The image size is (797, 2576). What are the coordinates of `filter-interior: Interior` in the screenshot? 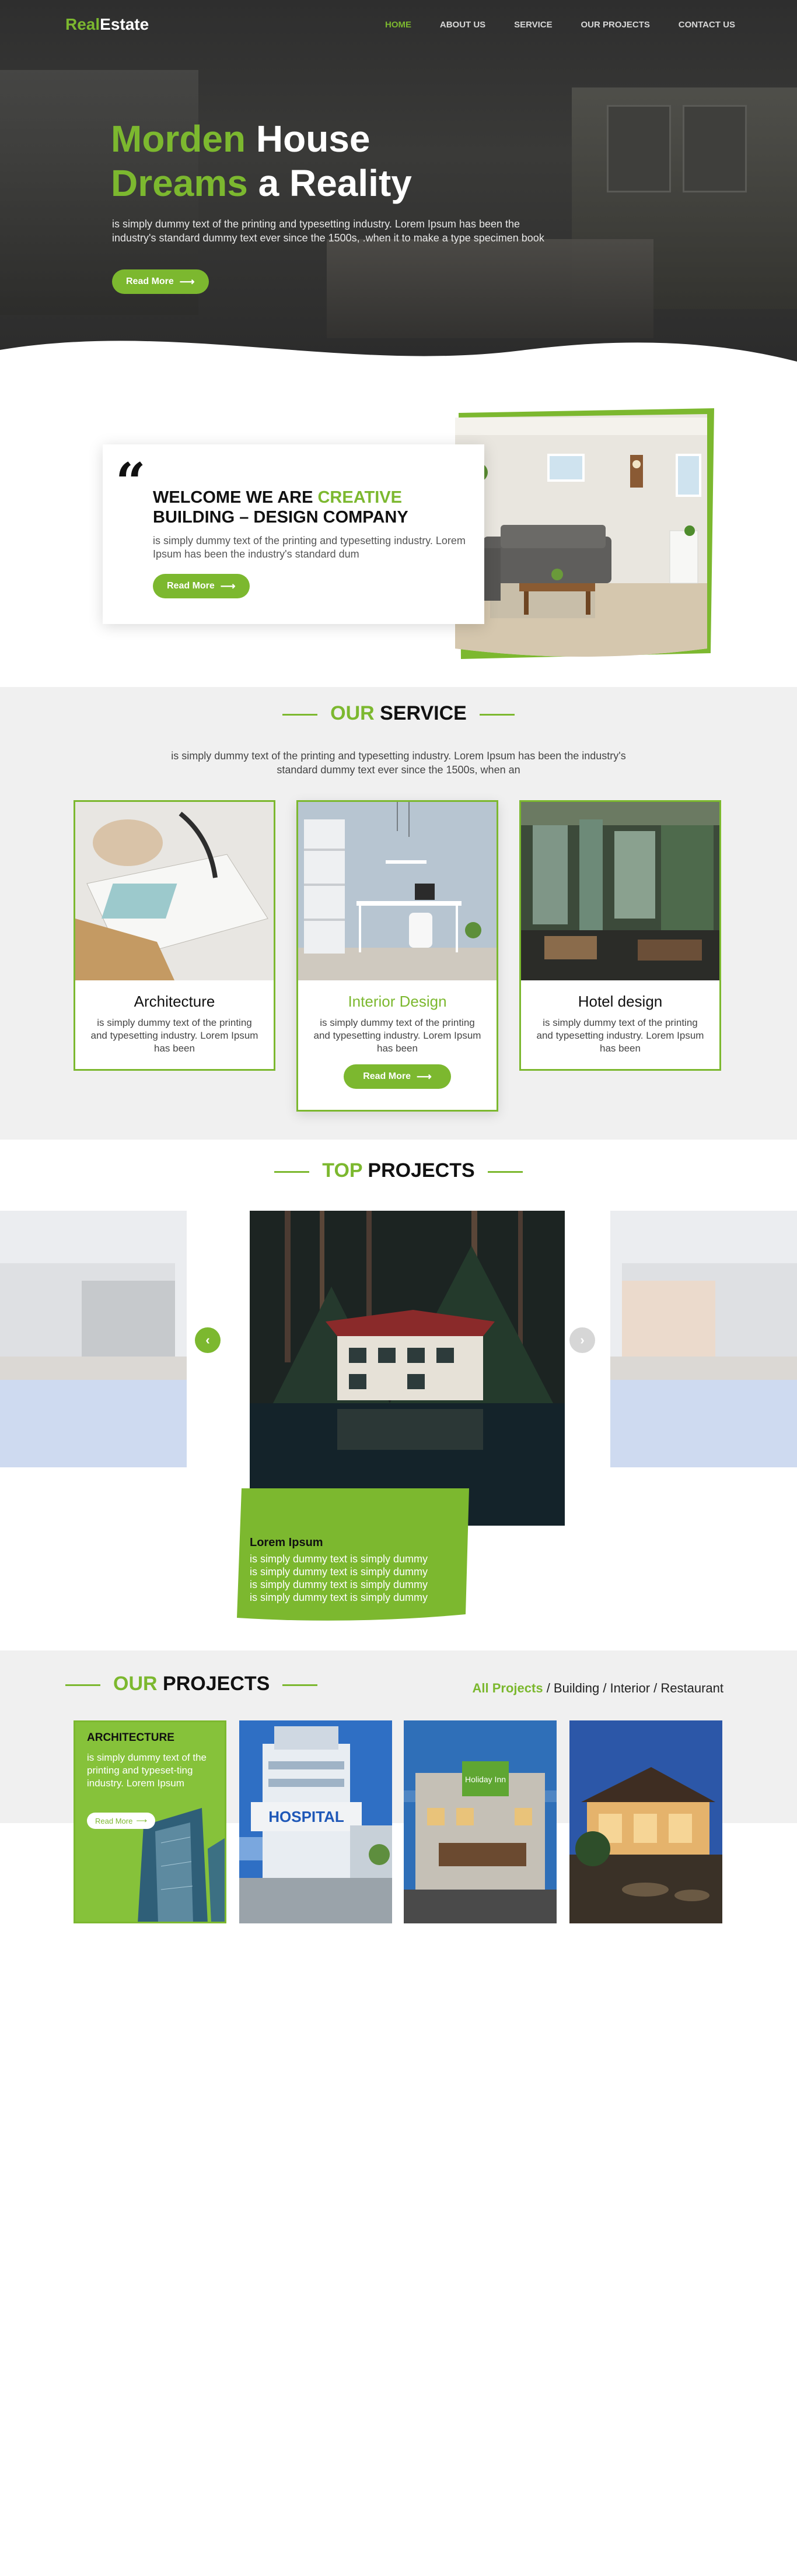 It's located at (630, 1688).